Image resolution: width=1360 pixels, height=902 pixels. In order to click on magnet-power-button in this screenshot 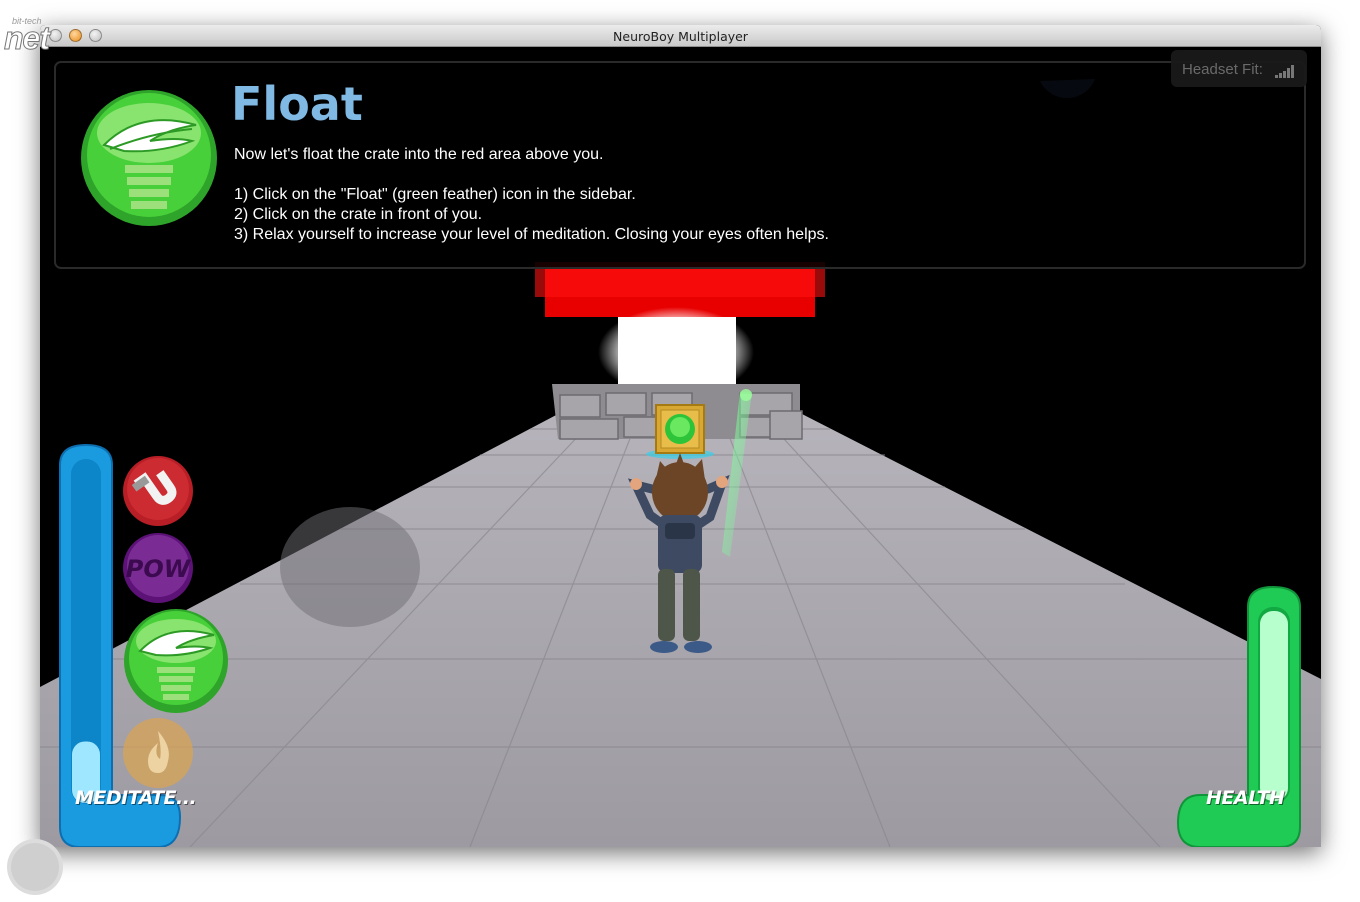, I will do `click(158, 491)`.